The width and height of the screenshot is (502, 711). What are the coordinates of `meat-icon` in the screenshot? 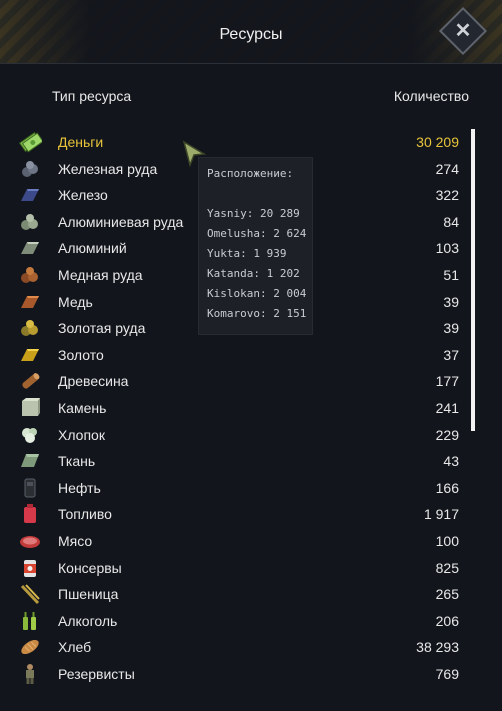 It's located at (30, 542).